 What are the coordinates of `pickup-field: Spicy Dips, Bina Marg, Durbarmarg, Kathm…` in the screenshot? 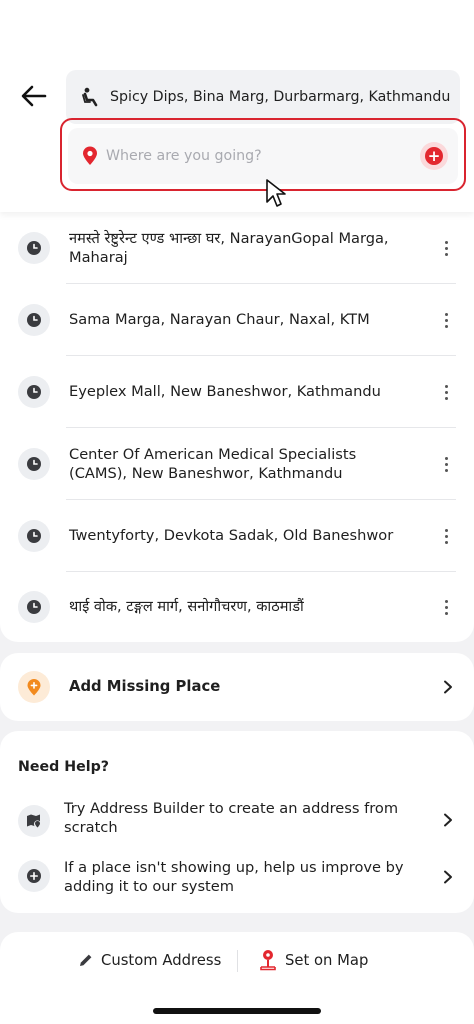 It's located at (263, 97).